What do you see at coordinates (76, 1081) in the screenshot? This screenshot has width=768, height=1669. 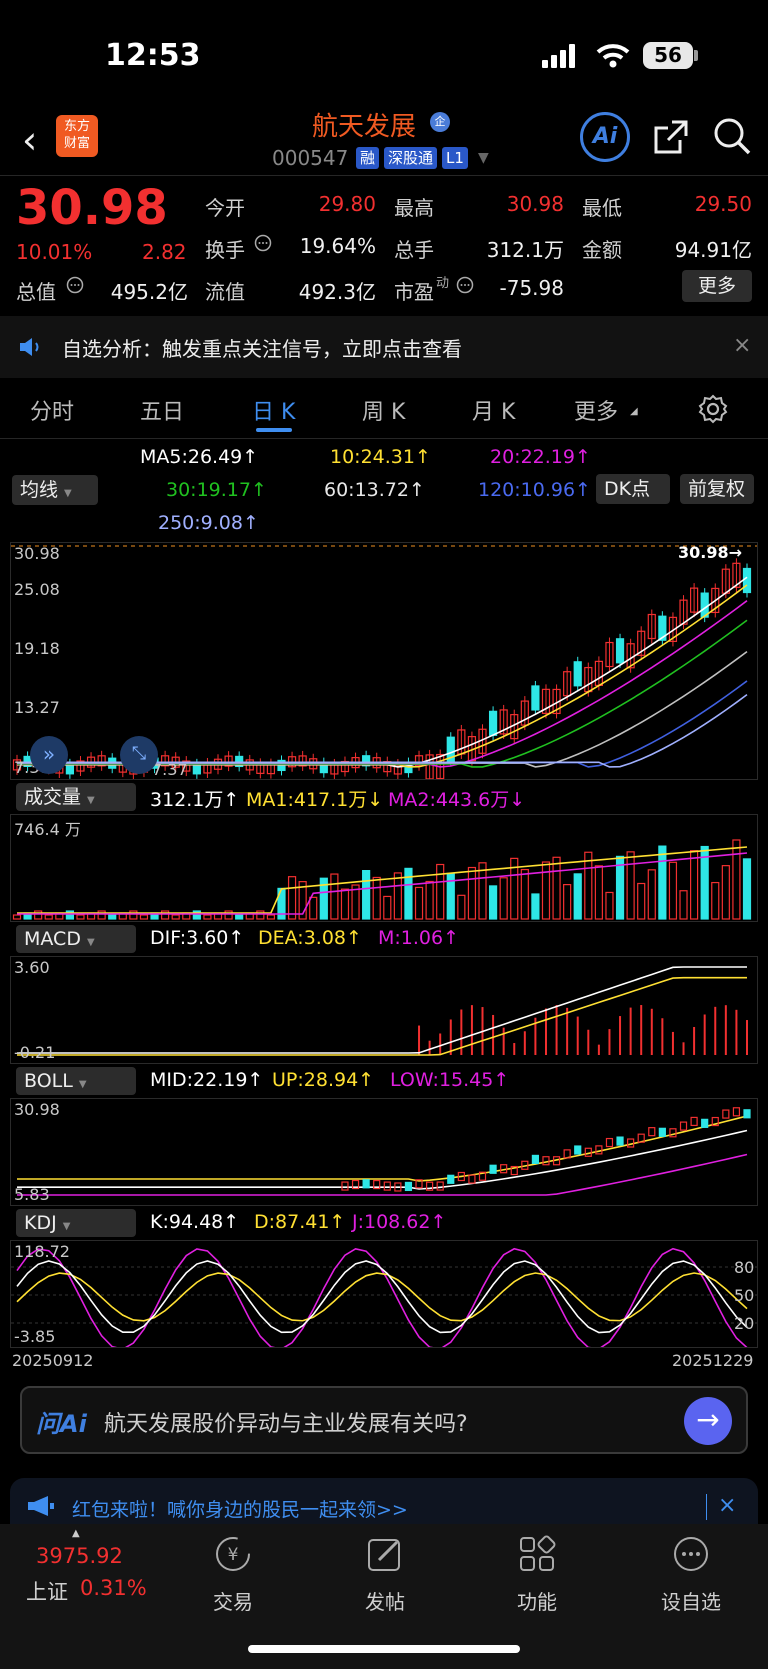 I see `boll-selector: BOLL ▼` at bounding box center [76, 1081].